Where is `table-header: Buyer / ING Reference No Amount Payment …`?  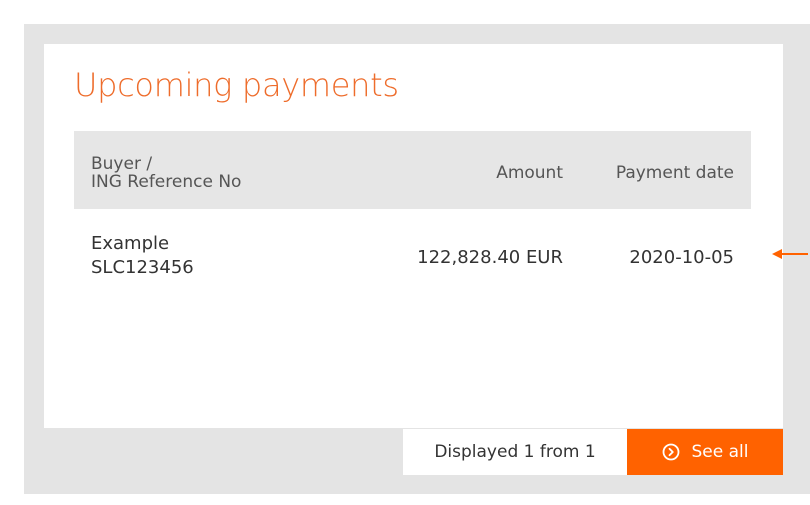
table-header: Buyer / ING Reference No Amount Payment … is located at coordinates (412, 170).